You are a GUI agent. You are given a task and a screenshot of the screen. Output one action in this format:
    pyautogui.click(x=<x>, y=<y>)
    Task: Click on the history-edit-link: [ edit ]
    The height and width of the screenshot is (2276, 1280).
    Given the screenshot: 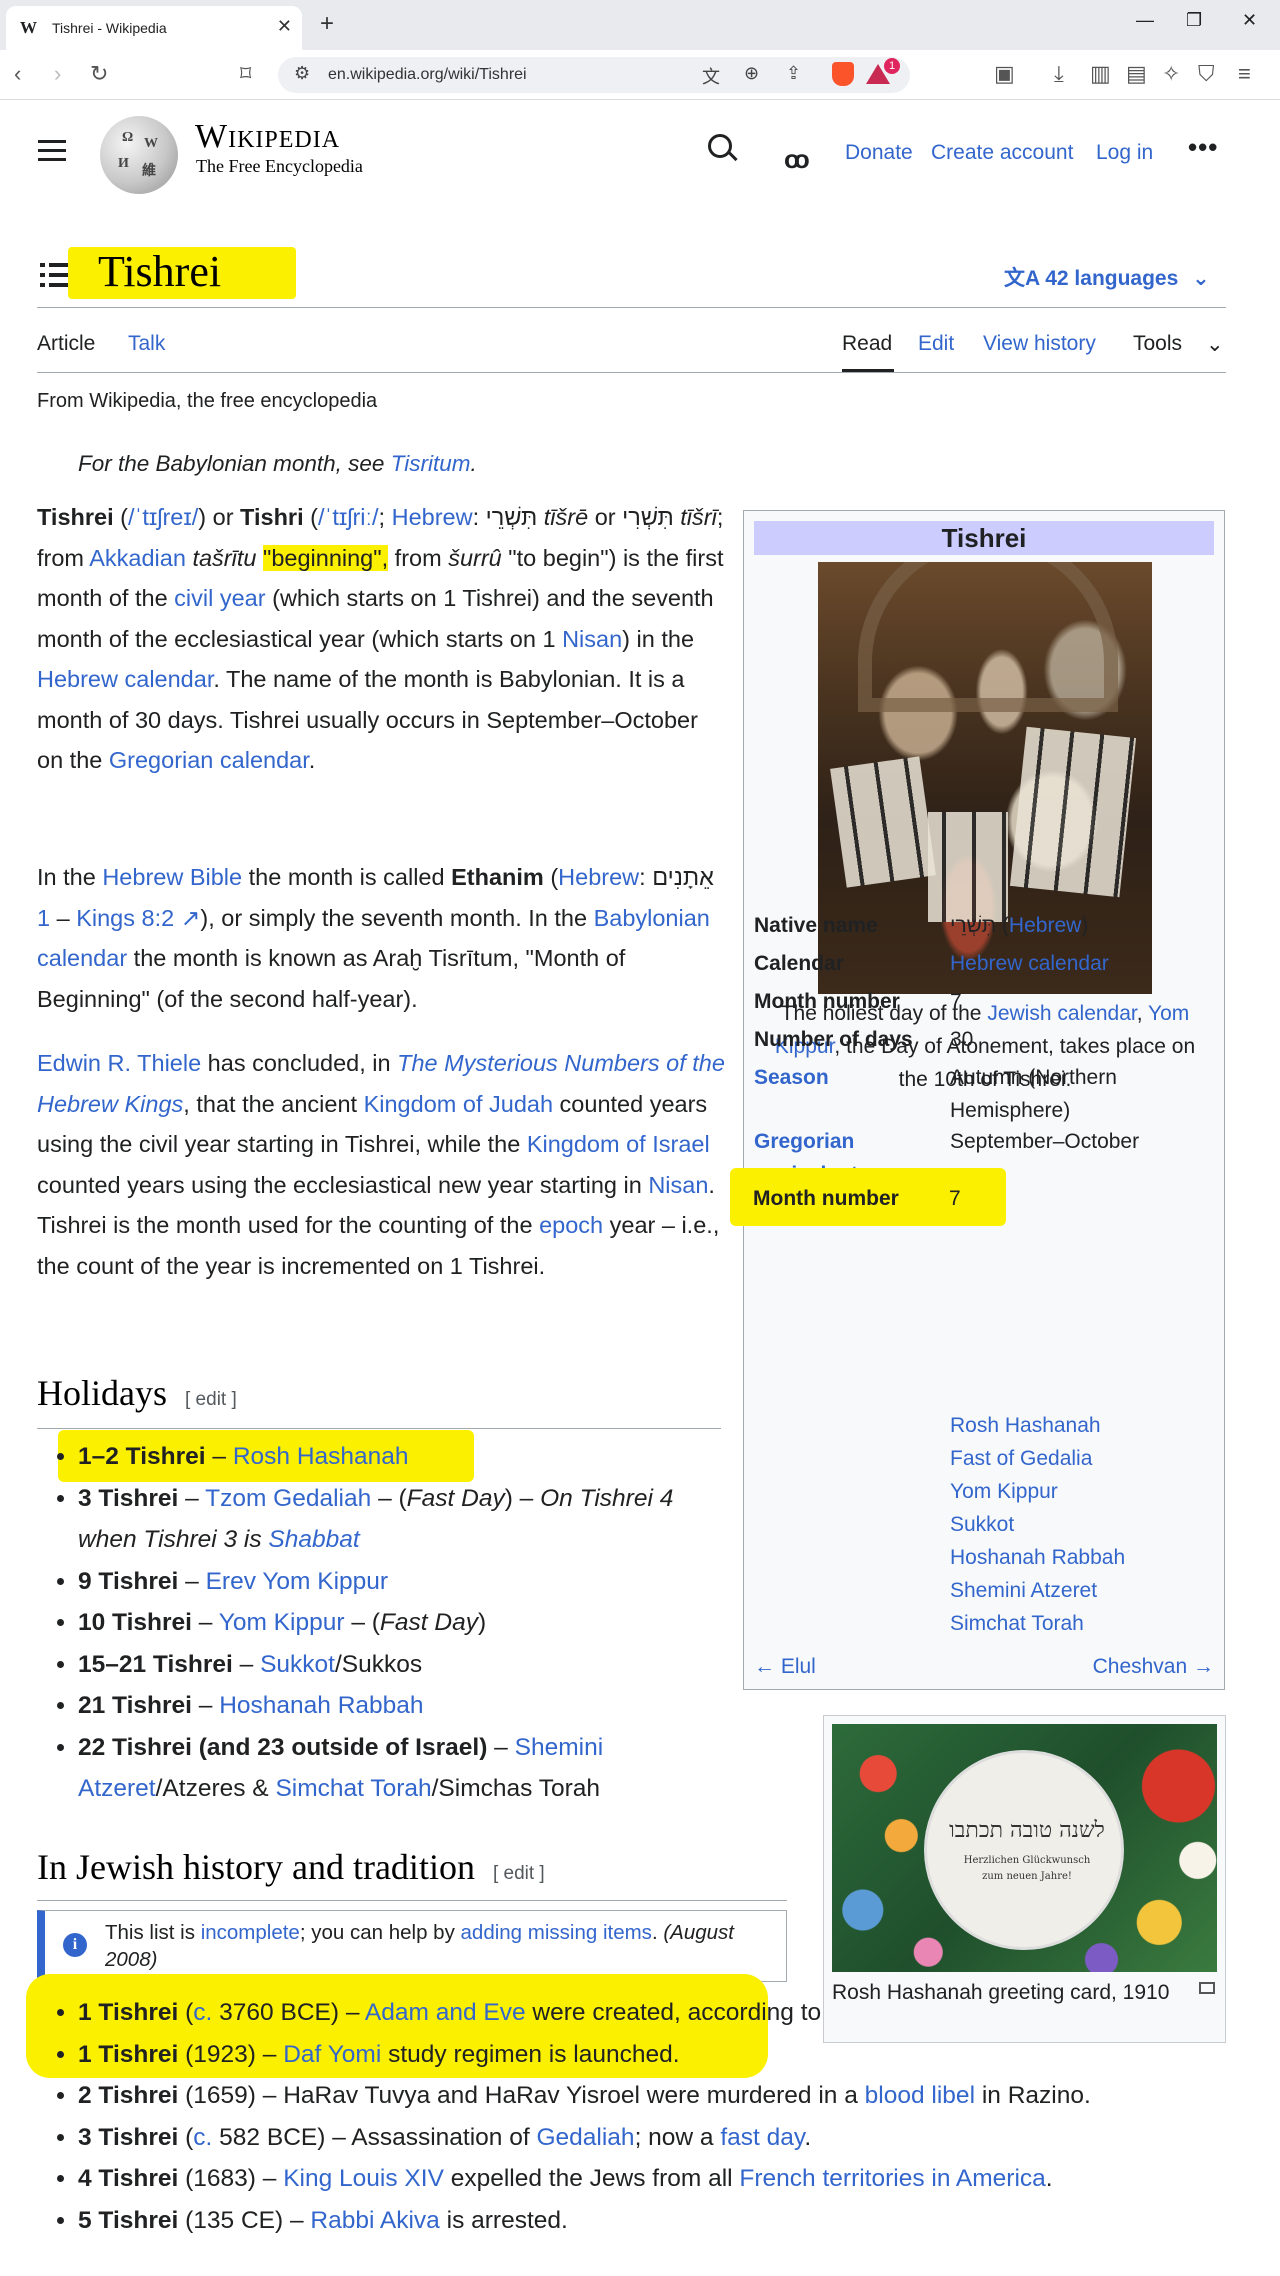 What is the action you would take?
    pyautogui.click(x=519, y=1873)
    